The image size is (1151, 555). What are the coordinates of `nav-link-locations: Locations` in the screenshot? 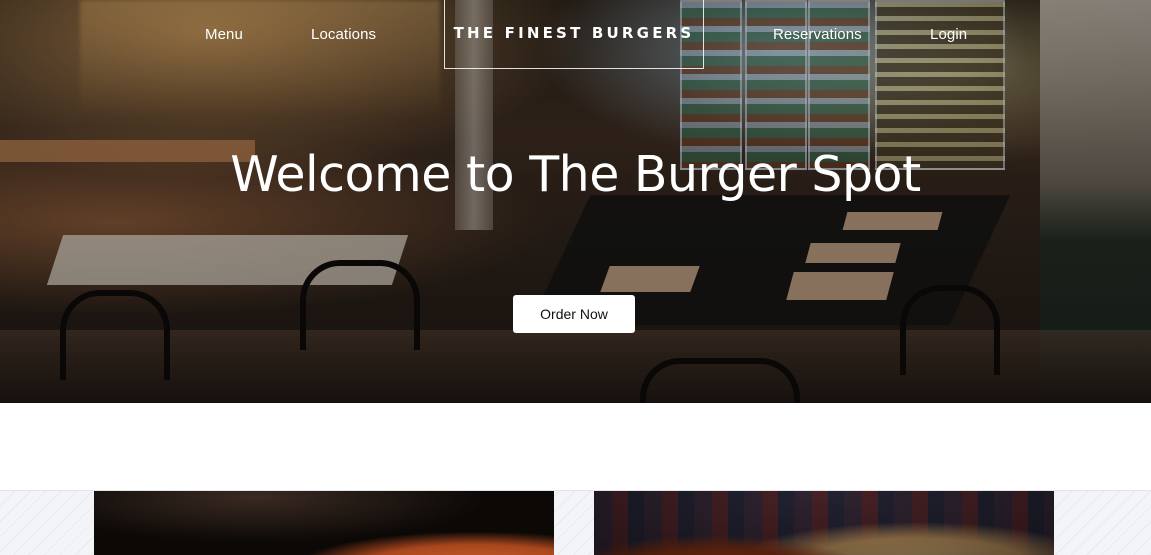 It's located at (343, 34).